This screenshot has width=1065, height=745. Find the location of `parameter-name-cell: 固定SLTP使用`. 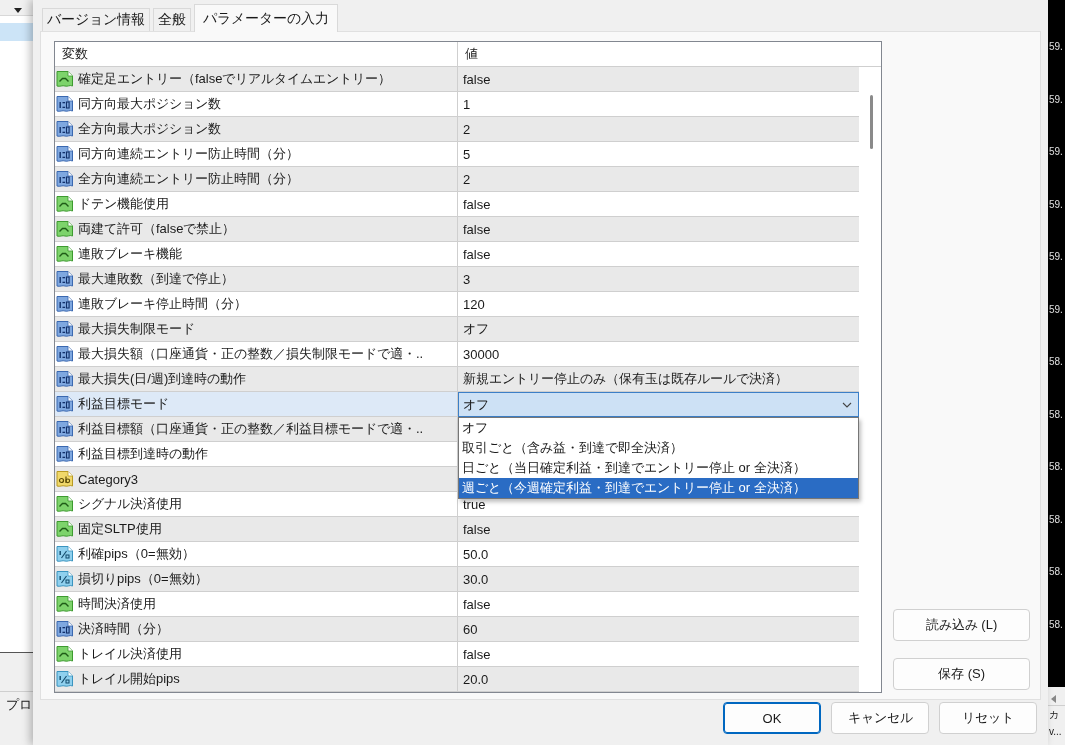

parameter-name-cell: 固定SLTP使用 is located at coordinates (256, 529).